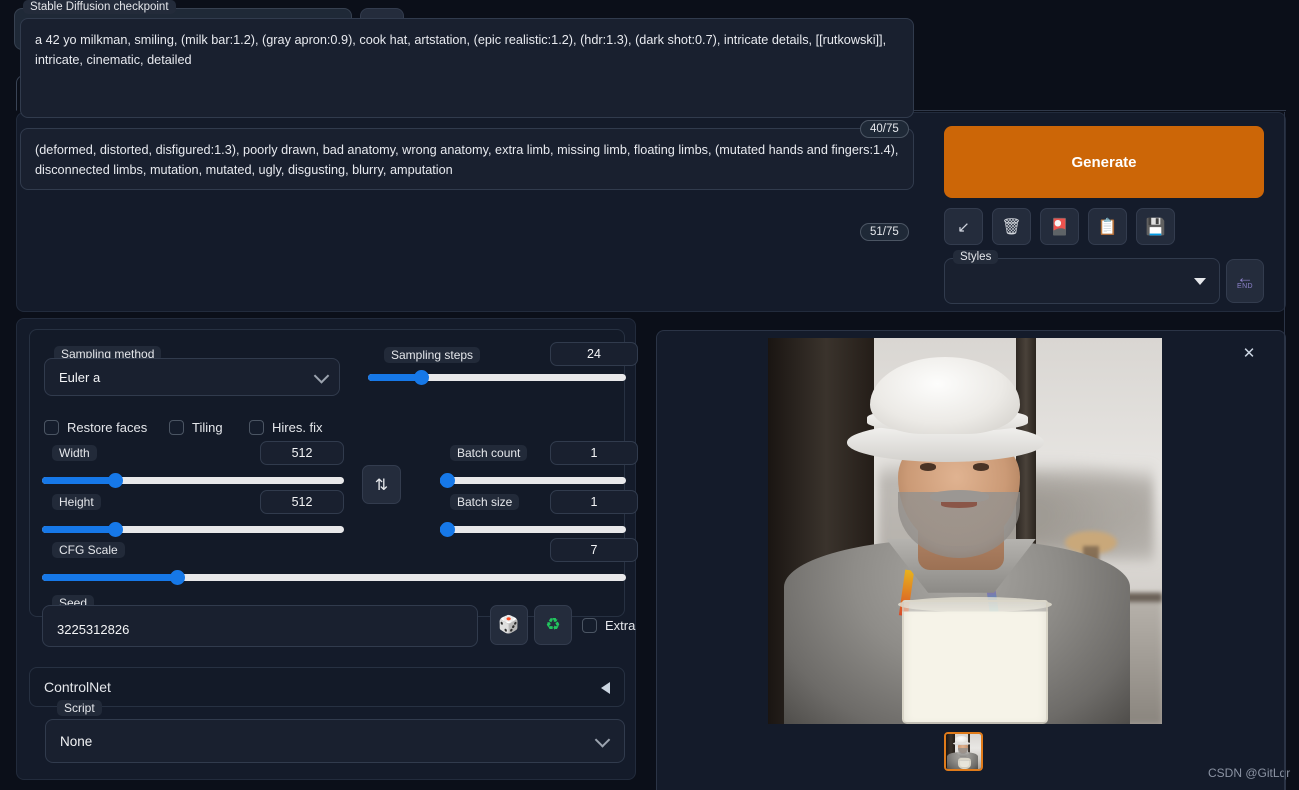 Image resolution: width=1299 pixels, height=790 pixels. I want to click on width-slider, so click(193, 480).